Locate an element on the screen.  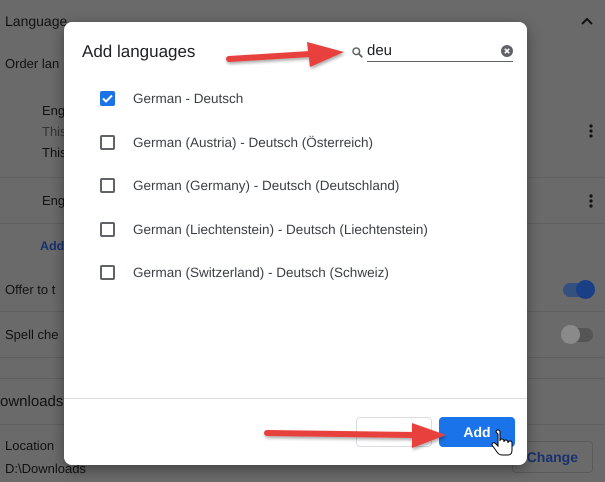
setting-label: Offer to t is located at coordinates (30, 289).